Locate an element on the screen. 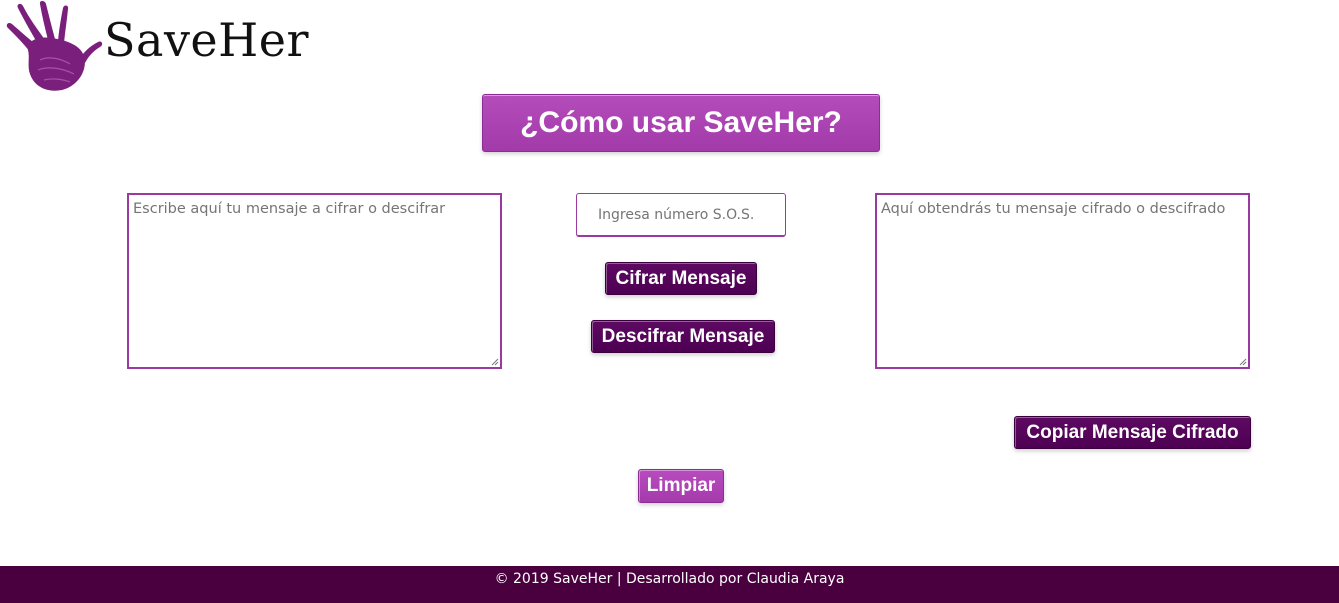 The height and width of the screenshot is (603, 1339). how-to-use-button: ¿Cómo usar SaveHer? is located at coordinates (681, 123).